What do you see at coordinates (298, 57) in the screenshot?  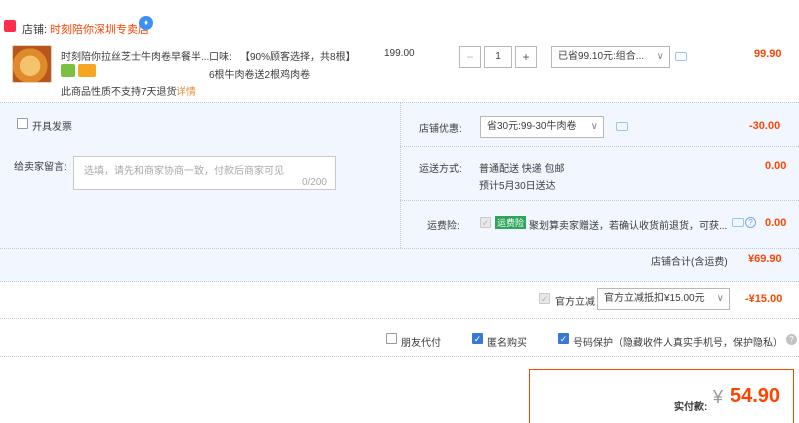 I see `flavor-value: 【90%顾客选择，共8根】` at bounding box center [298, 57].